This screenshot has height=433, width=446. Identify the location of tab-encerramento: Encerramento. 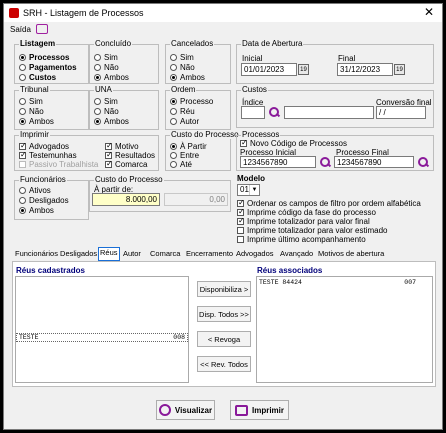
(209, 255).